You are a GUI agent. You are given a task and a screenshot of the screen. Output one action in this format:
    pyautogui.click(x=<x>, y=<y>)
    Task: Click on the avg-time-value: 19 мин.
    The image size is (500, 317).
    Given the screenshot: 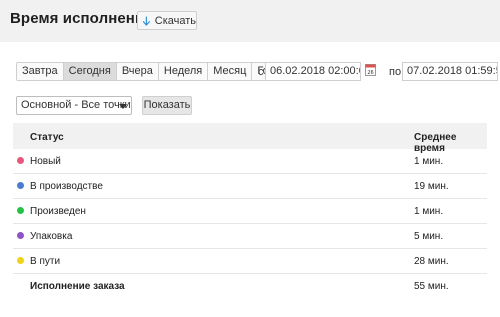 What is the action you would take?
    pyautogui.click(x=431, y=186)
    